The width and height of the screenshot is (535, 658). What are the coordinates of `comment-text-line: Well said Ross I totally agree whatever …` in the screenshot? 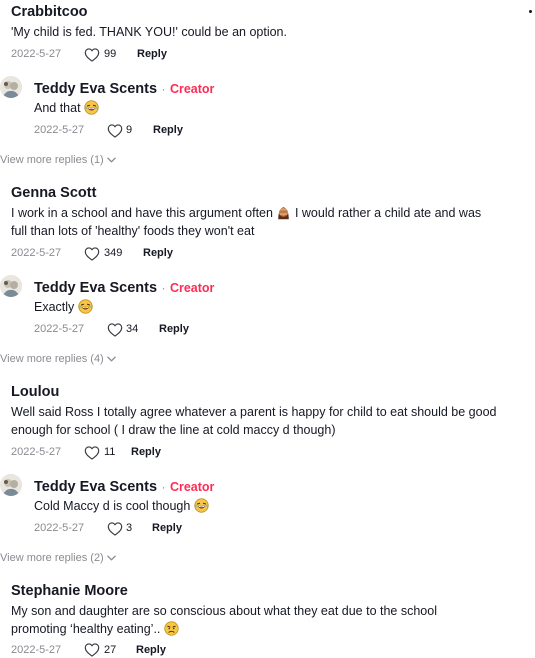 It's located at (254, 412).